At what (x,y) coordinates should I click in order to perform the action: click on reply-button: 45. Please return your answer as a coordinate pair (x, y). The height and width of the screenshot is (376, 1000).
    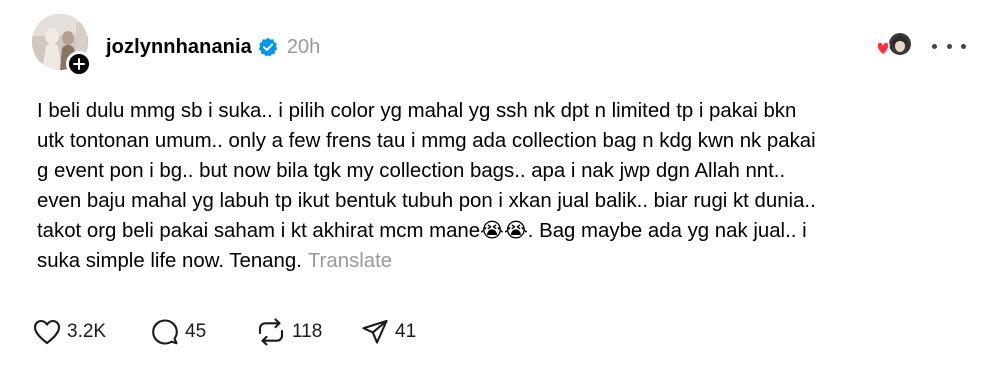
    Looking at the image, I should click on (203, 332).